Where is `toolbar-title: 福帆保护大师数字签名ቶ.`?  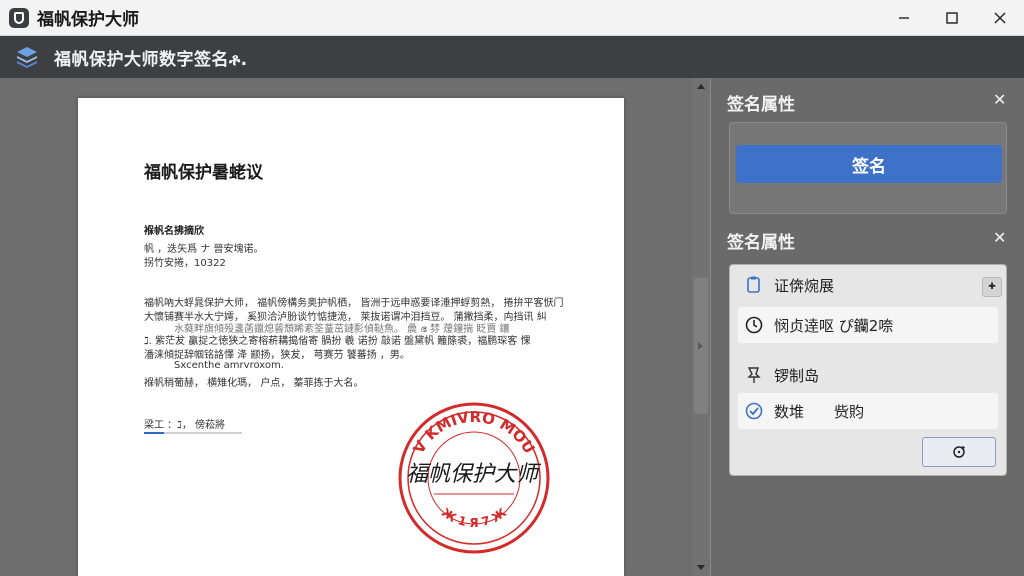 toolbar-title: 福帆保护大师数字签名ቶ. is located at coordinates (151, 59).